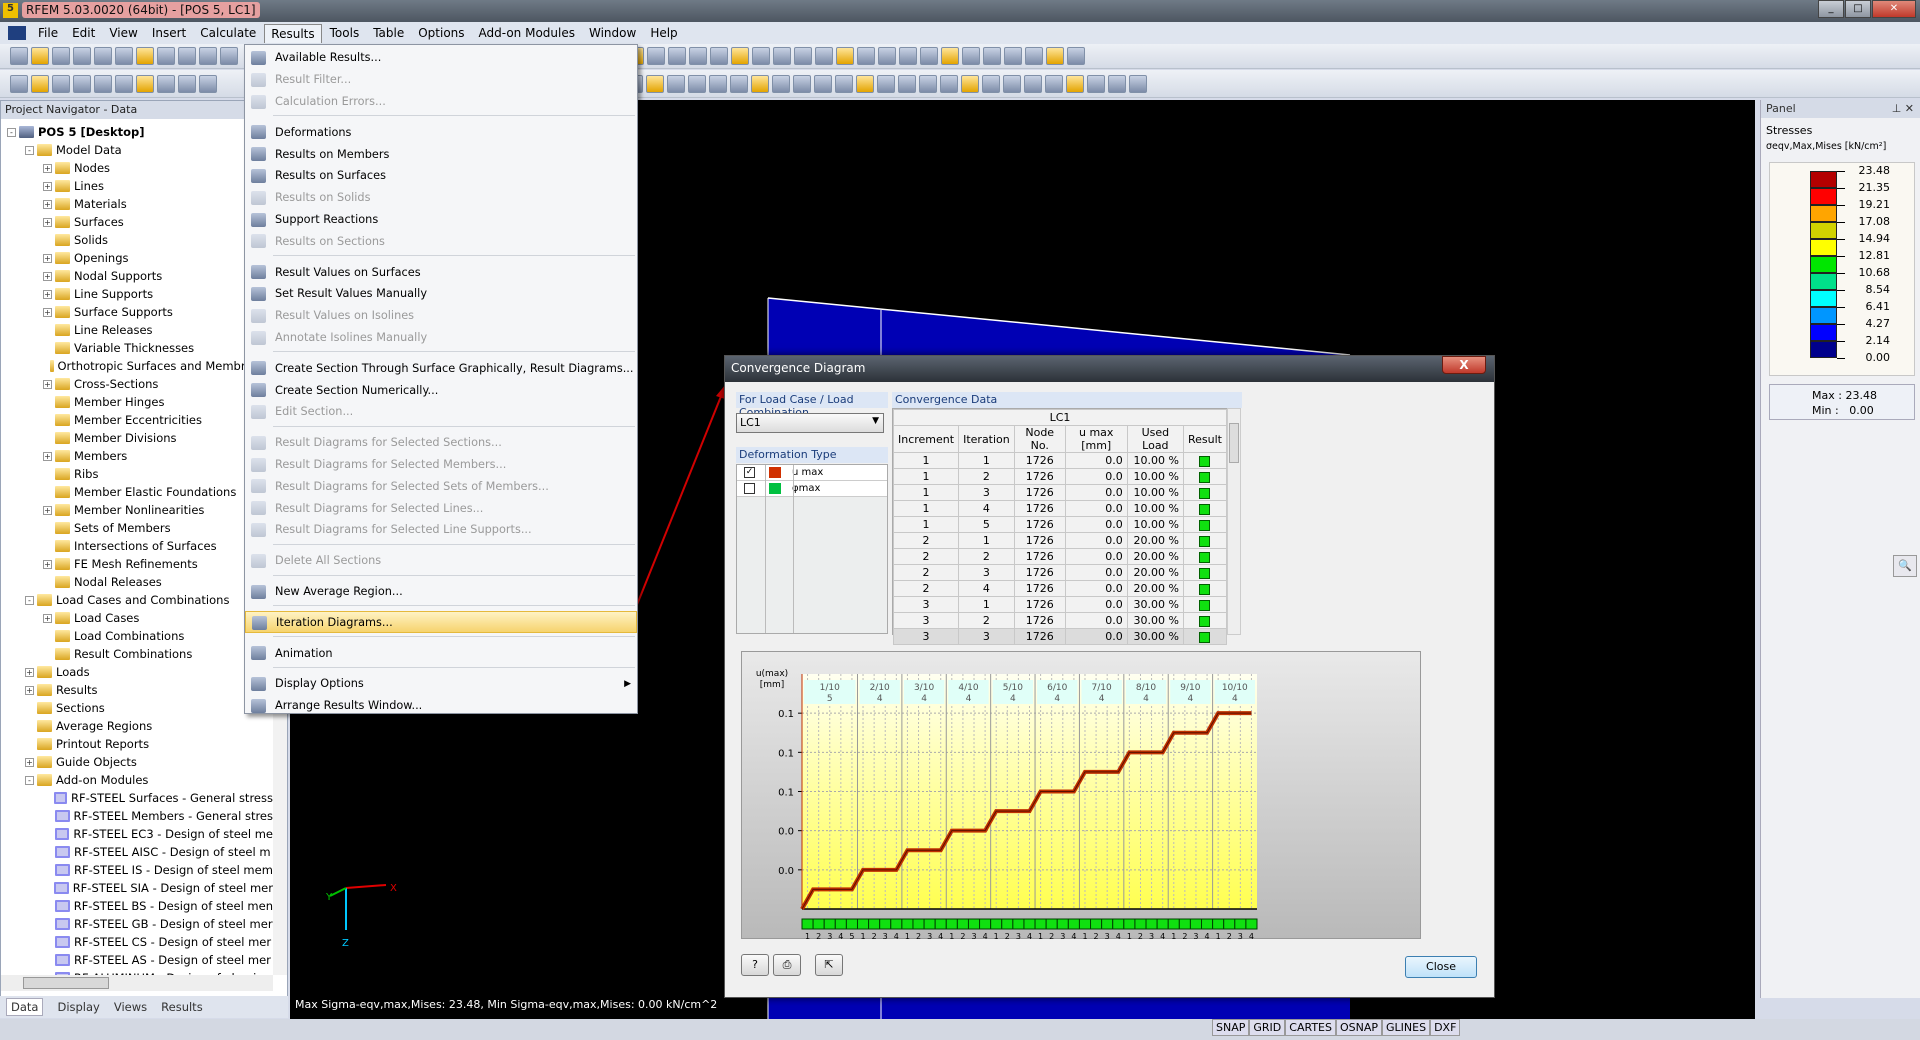  Describe the element at coordinates (83, 33) in the screenshot. I see `menu-edit: Edit` at that location.